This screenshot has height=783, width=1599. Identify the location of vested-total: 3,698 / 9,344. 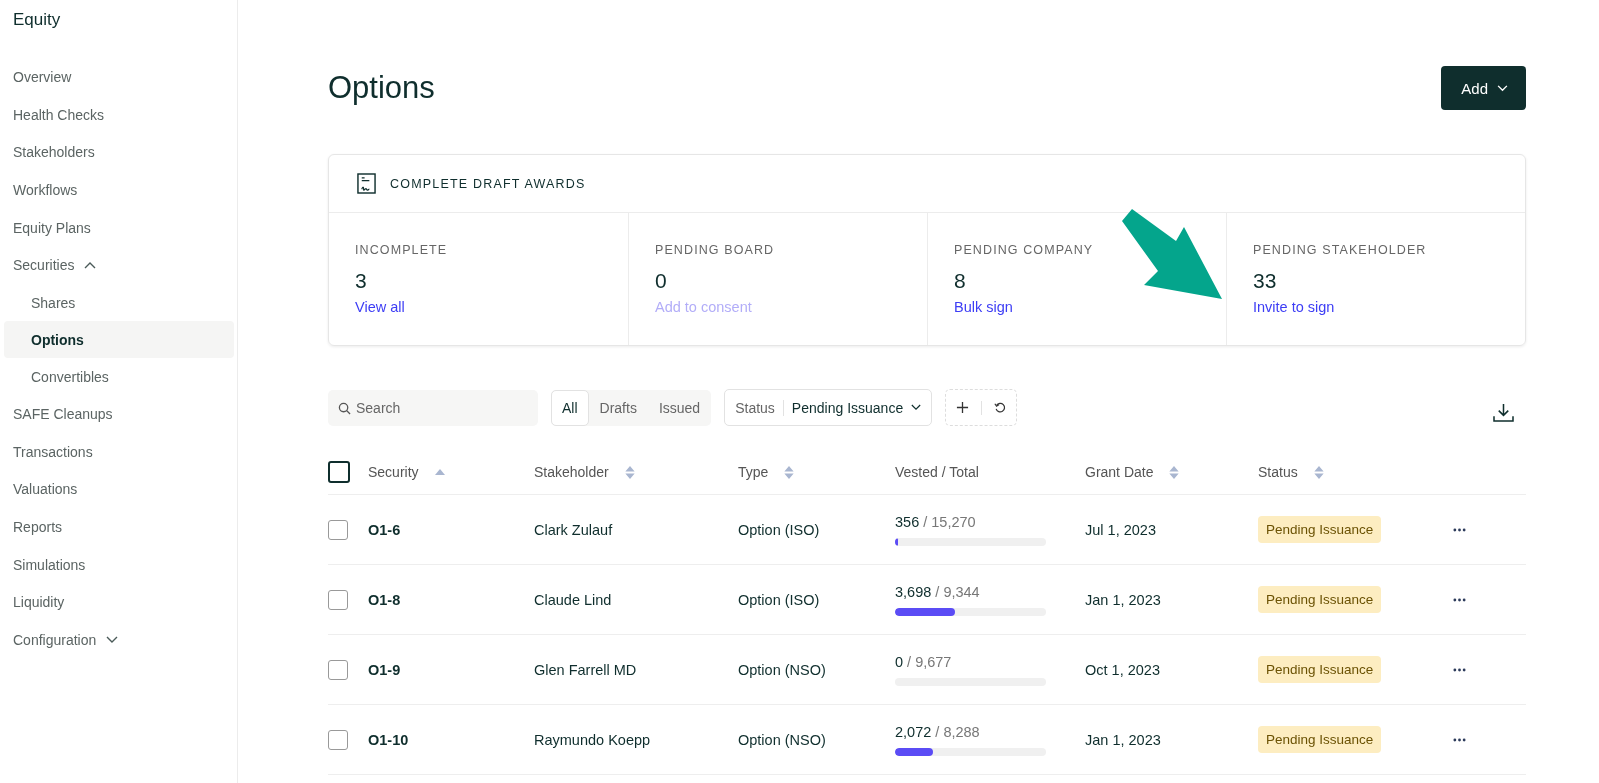
(937, 591).